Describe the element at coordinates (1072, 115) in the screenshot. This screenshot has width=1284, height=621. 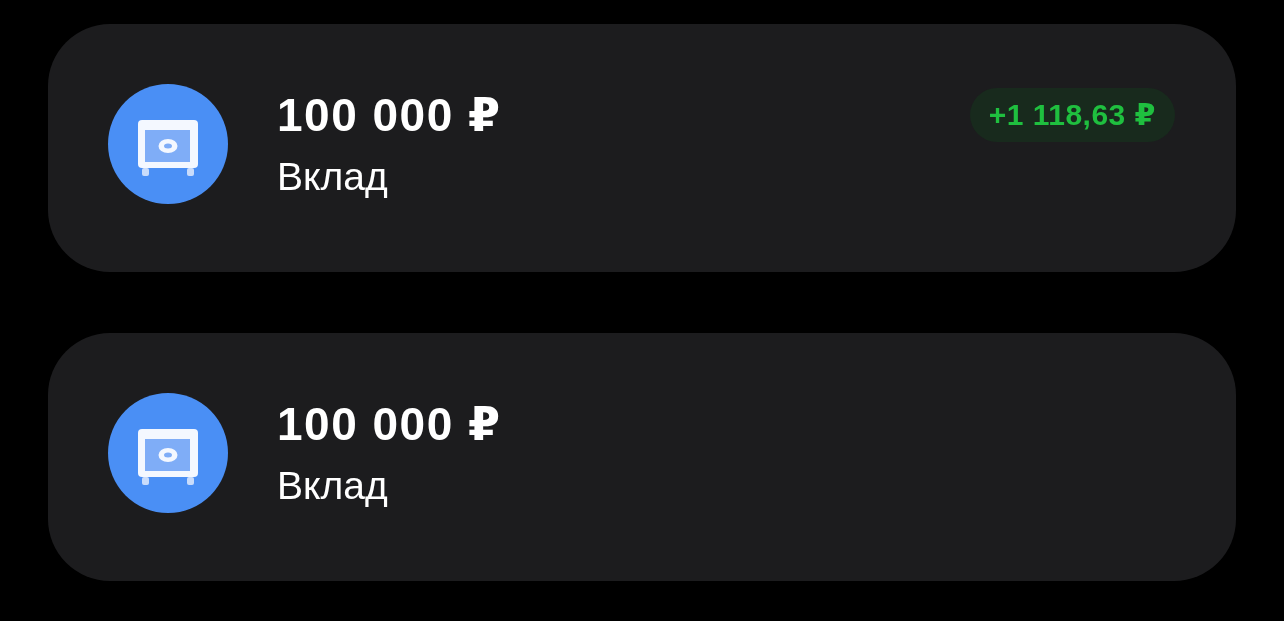
I see `interest-badge: +1 118,63 ₽` at that location.